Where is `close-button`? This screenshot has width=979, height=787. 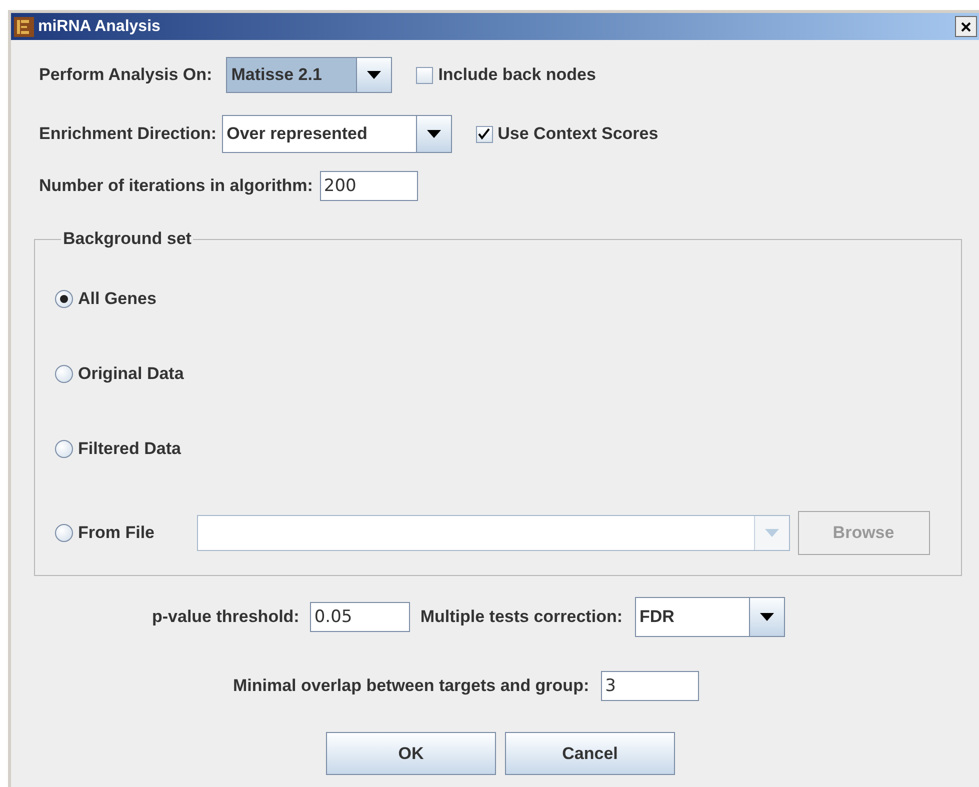
close-button is located at coordinates (966, 26).